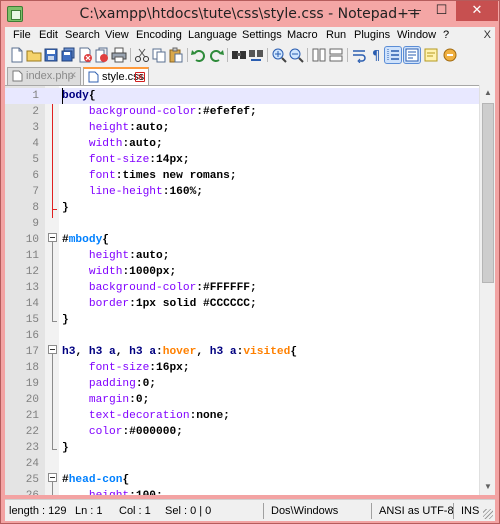 The height and width of the screenshot is (524, 500). What do you see at coordinates (470, 511) in the screenshot?
I see `status-insert-mode: INS` at bounding box center [470, 511].